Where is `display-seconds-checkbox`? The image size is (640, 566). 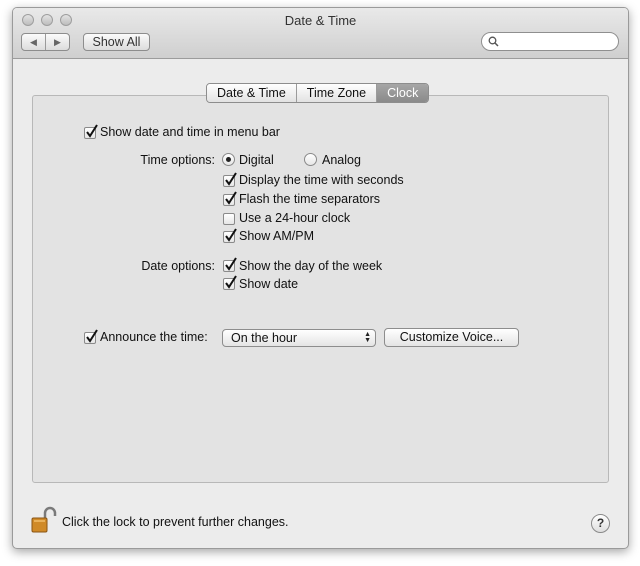
display-seconds-checkbox is located at coordinates (230, 179).